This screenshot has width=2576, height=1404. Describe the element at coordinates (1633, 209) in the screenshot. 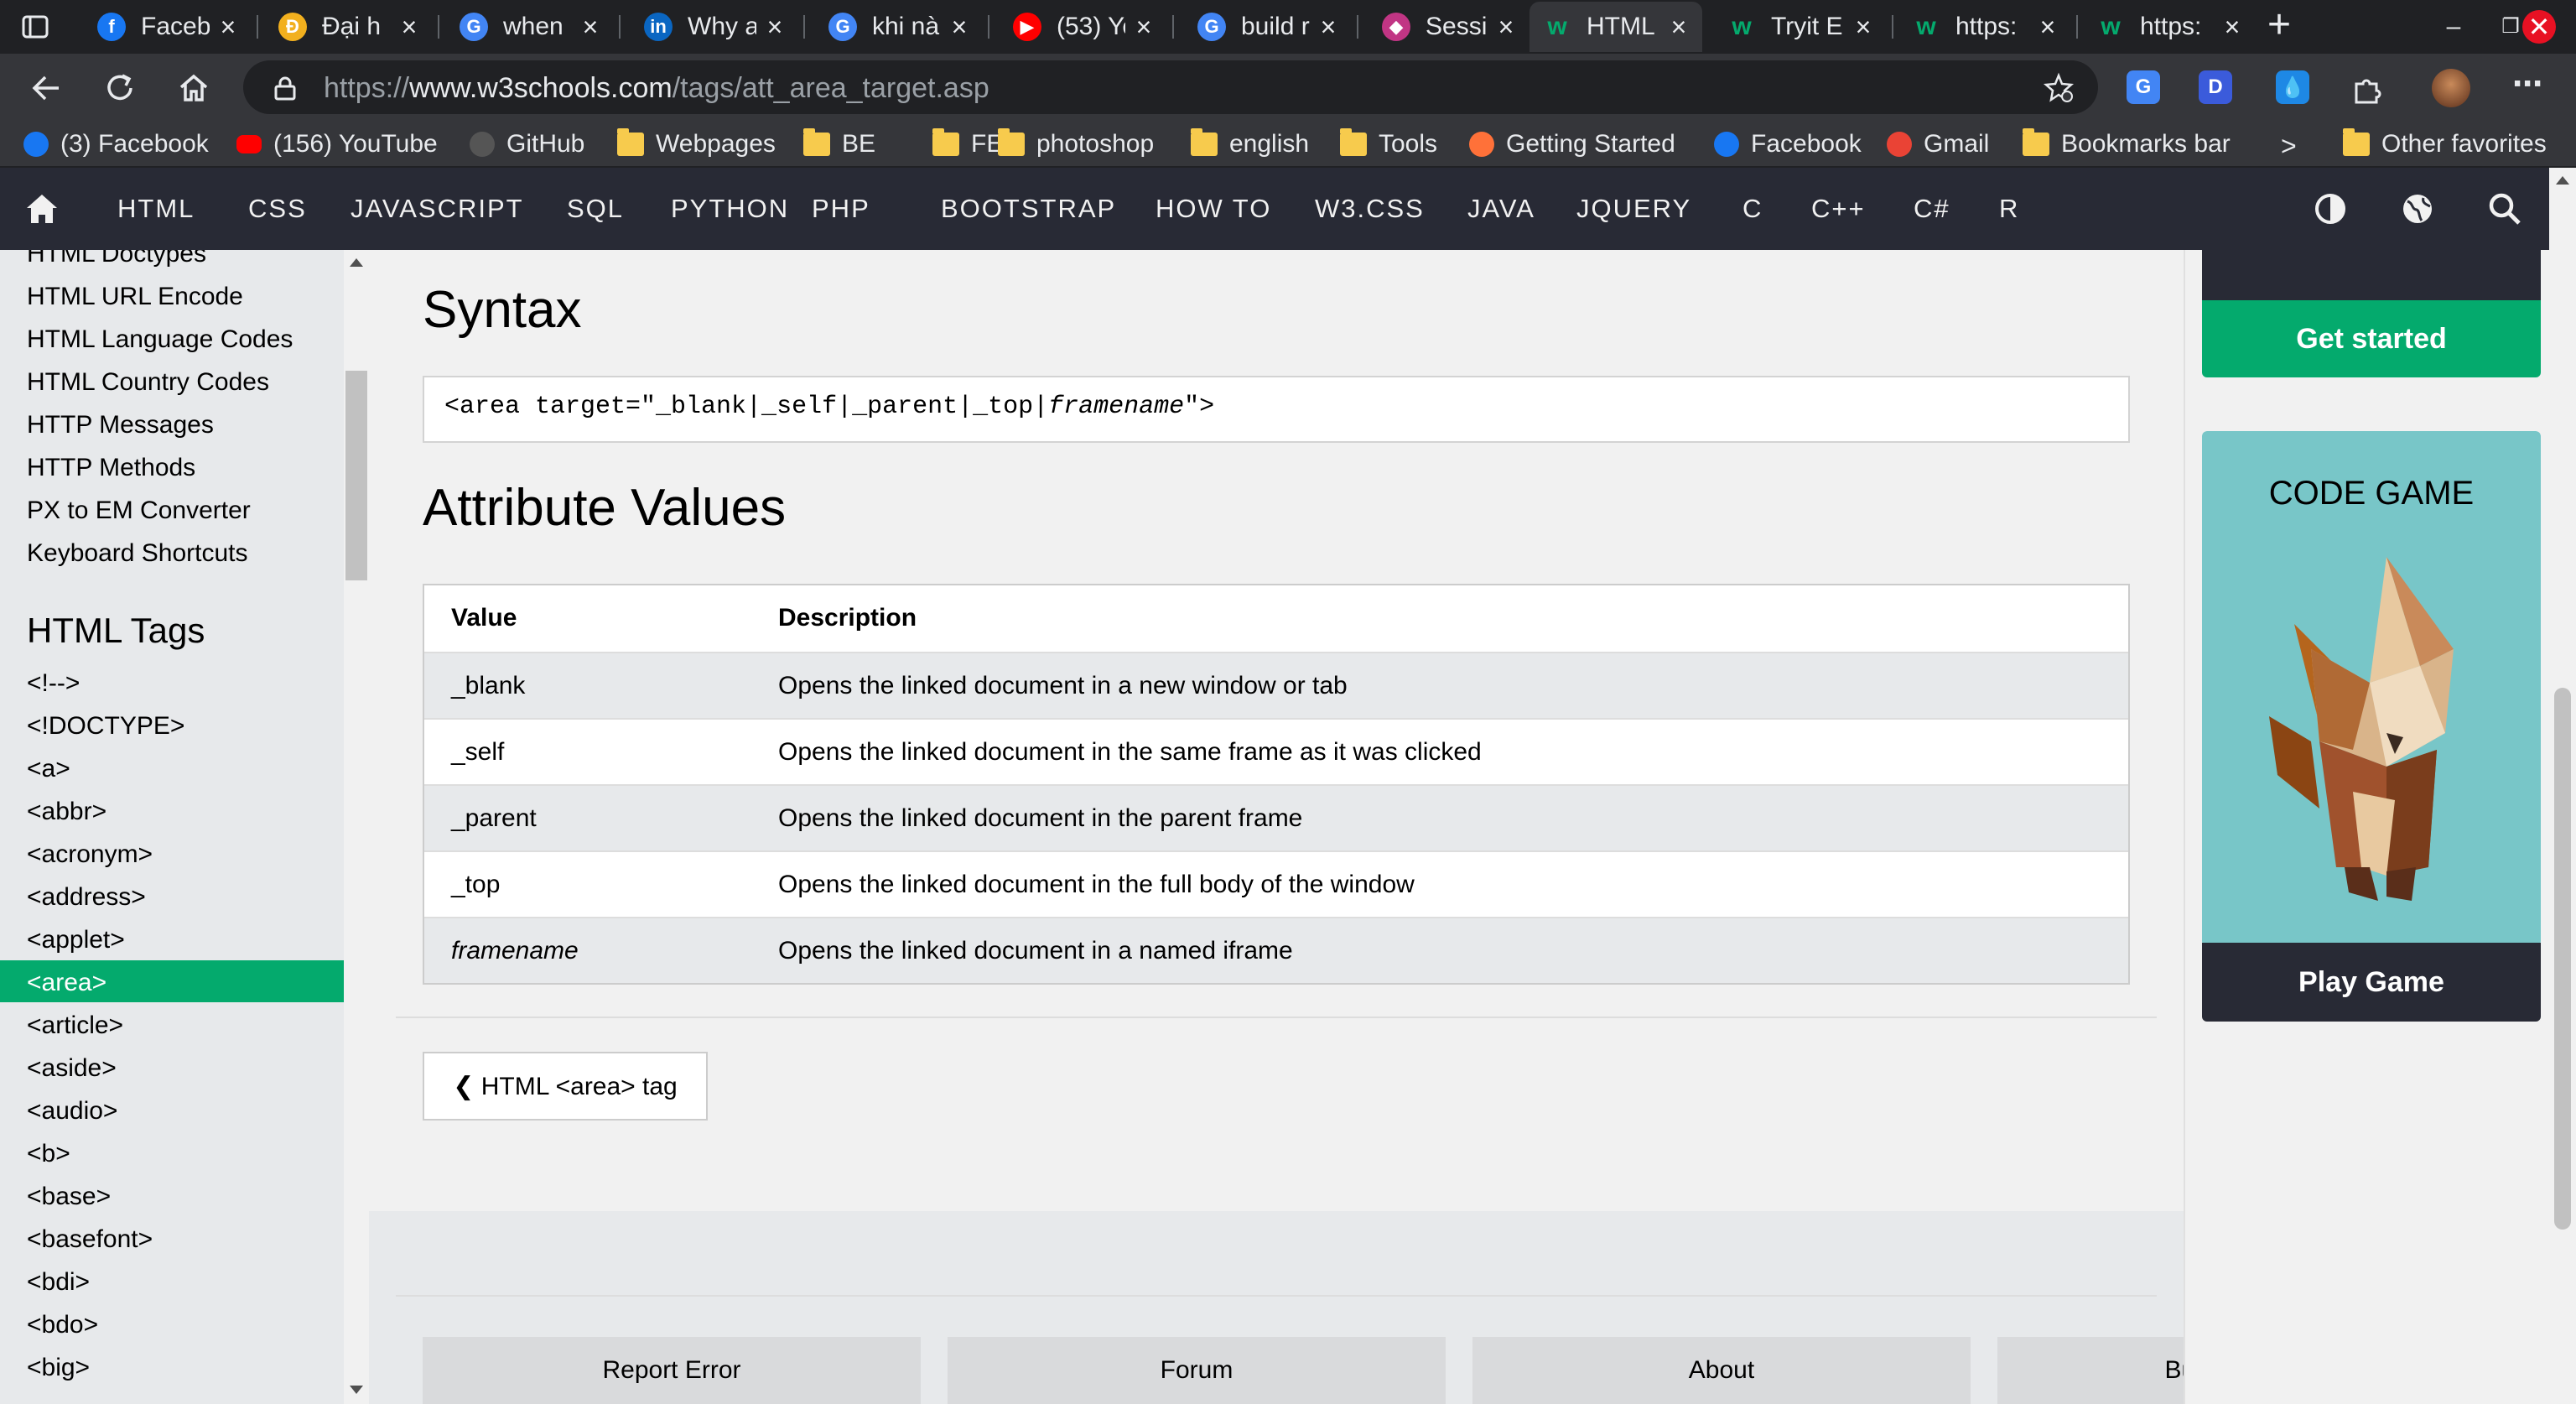

I see `nav-item-jquery: JQUERY` at that location.